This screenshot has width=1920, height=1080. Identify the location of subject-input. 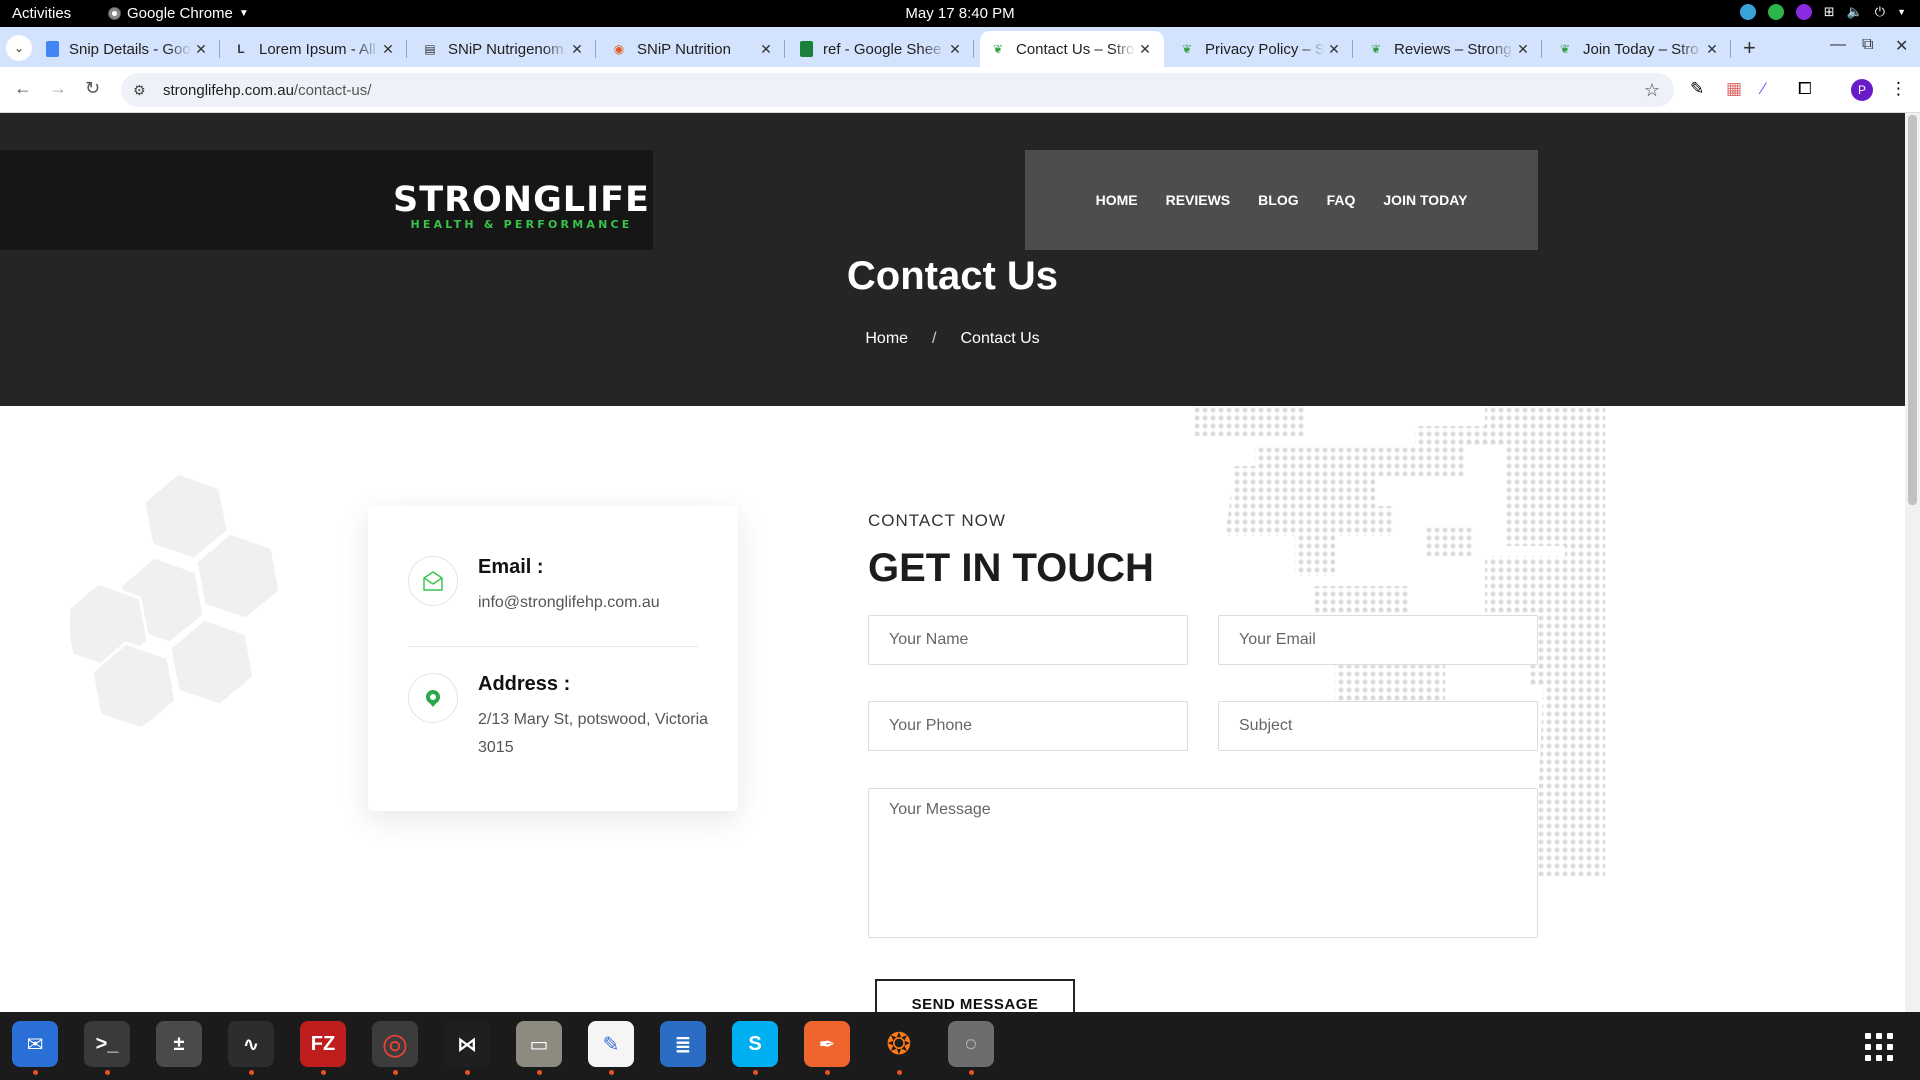
(1378, 726).